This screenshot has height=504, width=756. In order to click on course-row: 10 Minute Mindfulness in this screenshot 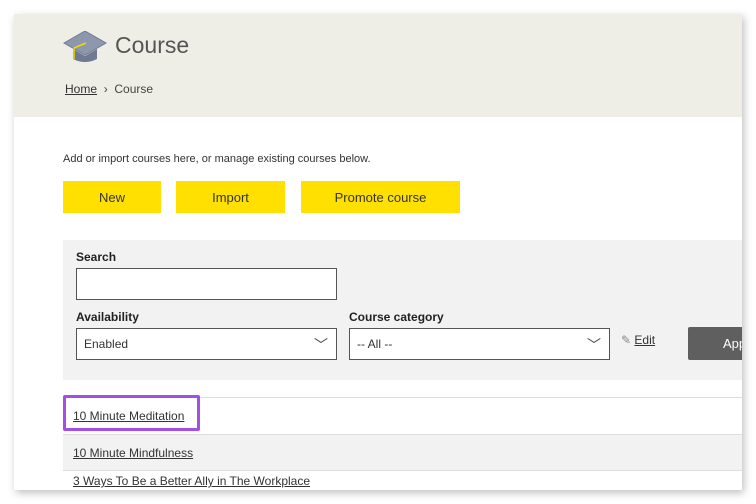, I will do `click(402, 452)`.